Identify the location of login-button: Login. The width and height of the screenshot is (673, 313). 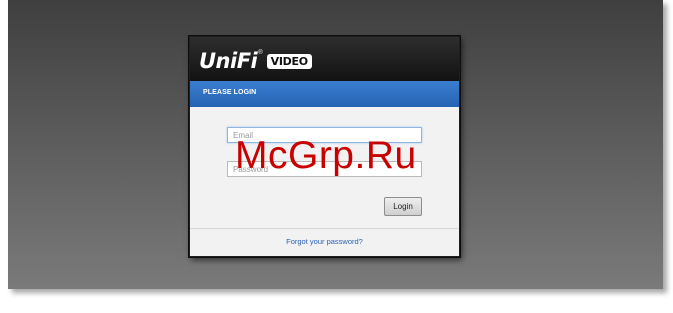
(403, 206).